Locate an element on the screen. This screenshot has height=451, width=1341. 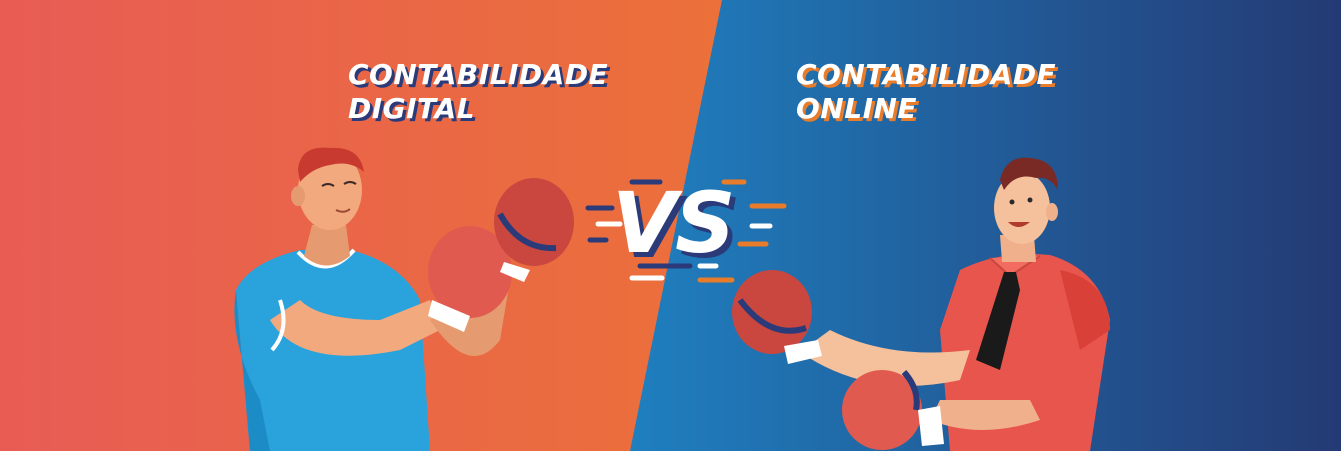
left-title-line1: CONTABILIDADE is located at coordinates (478, 74).